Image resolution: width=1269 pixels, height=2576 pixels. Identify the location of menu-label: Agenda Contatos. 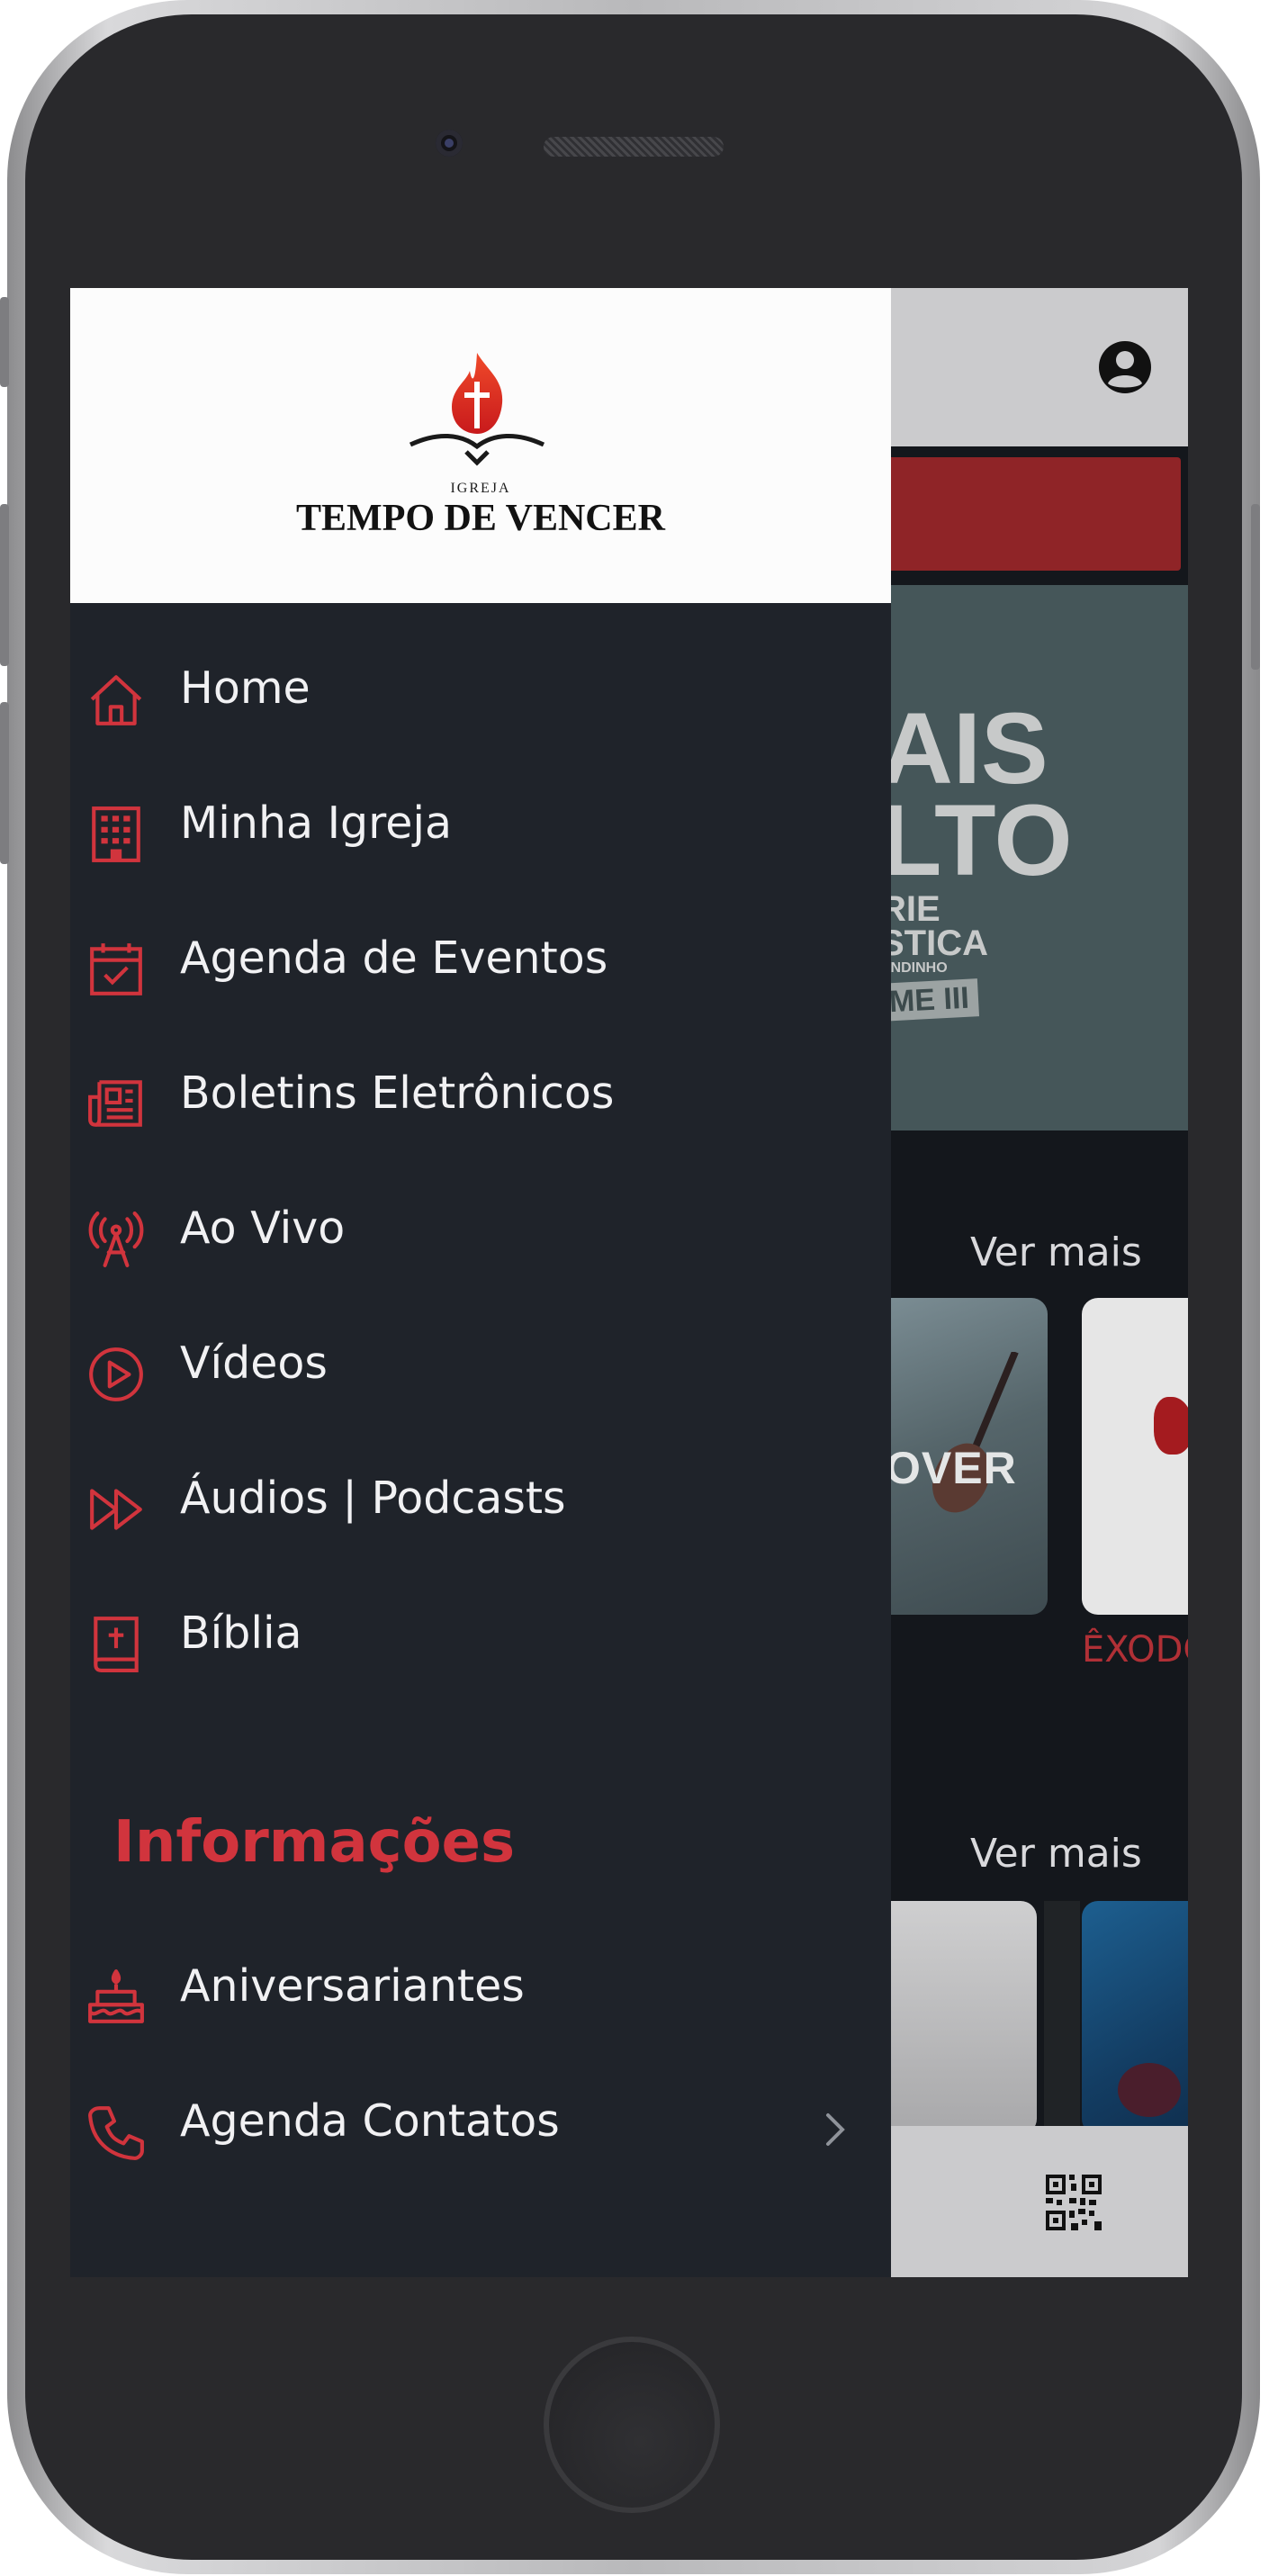
(370, 2121).